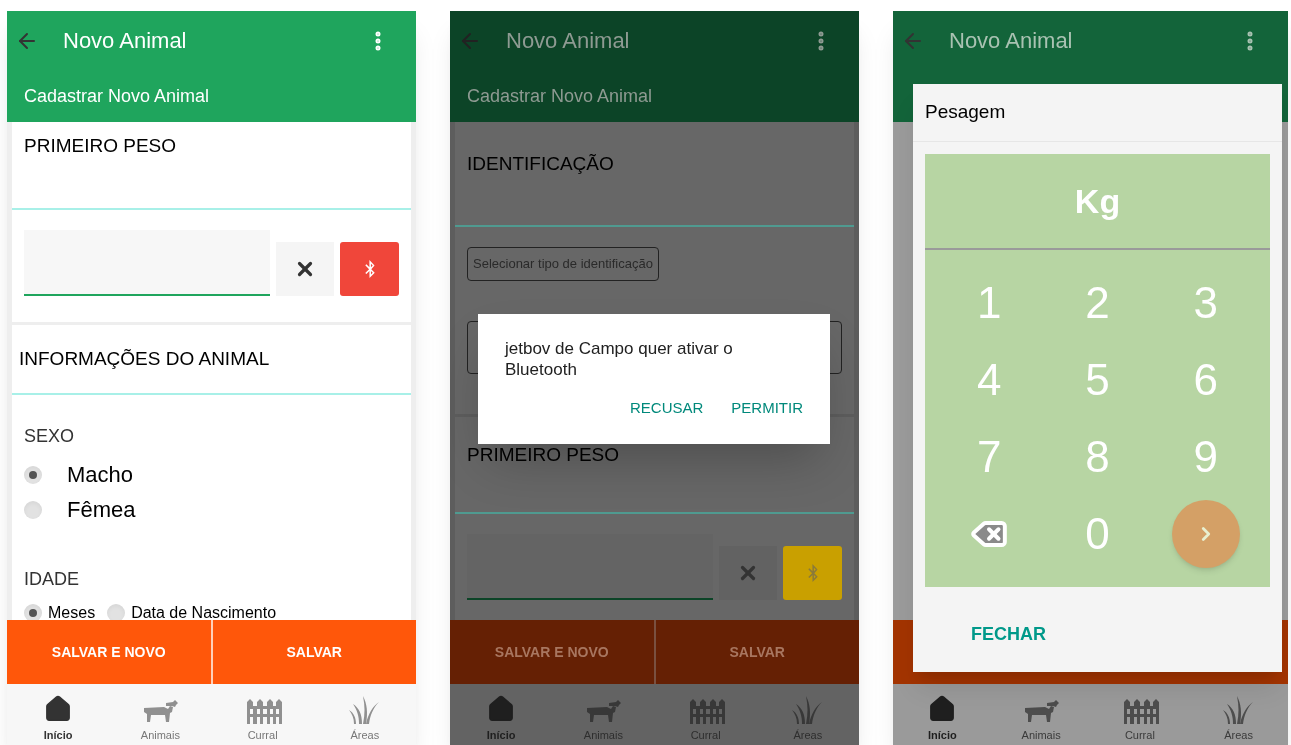 The height and width of the screenshot is (745, 1291). Describe the element at coordinates (305, 269) in the screenshot. I see `clear-button` at that location.